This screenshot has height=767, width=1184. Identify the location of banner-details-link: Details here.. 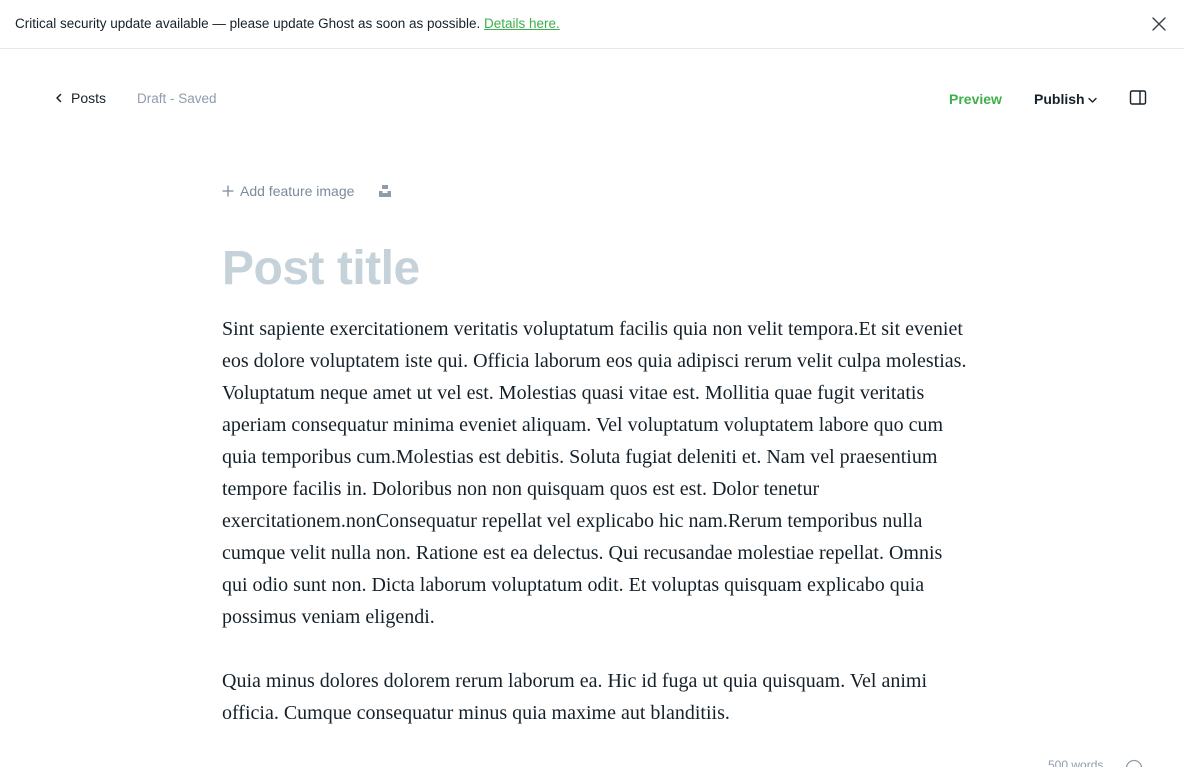
(522, 23).